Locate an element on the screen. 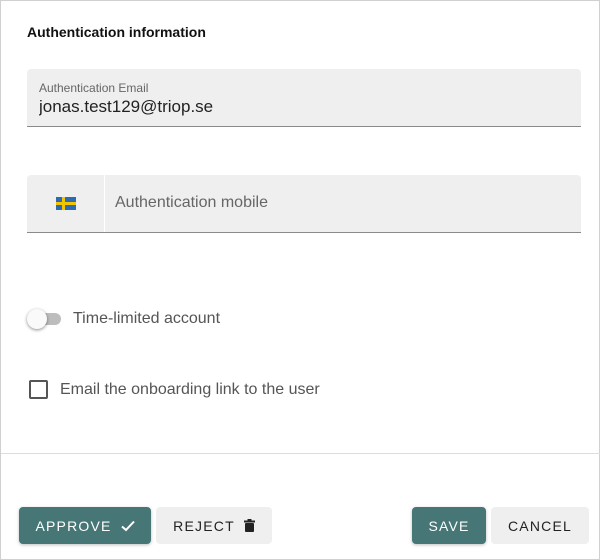 This screenshot has height=560, width=600. onboarding-row: Email the onboarding link to the user is located at coordinates (174, 389).